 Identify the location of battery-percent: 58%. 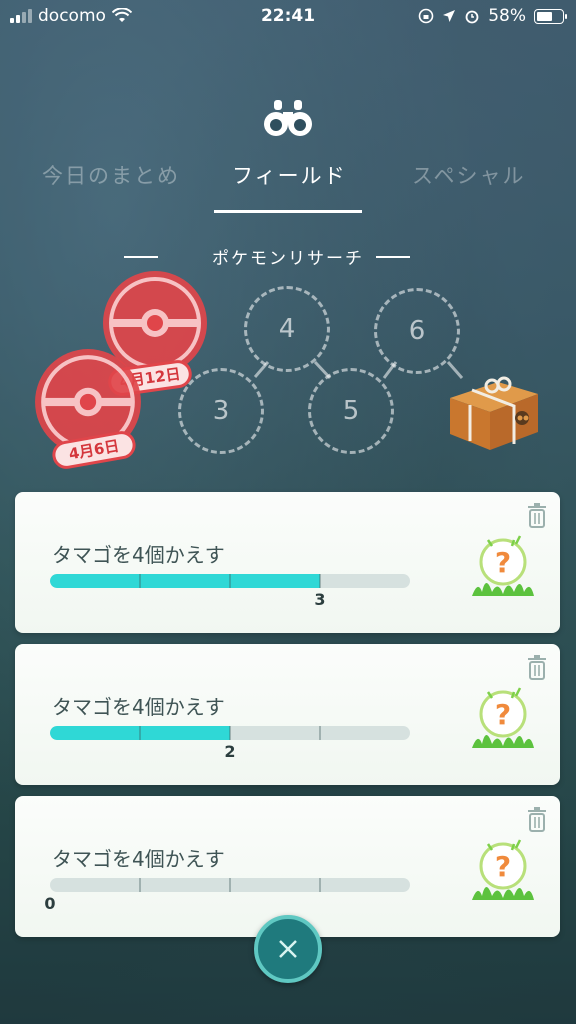
(507, 16).